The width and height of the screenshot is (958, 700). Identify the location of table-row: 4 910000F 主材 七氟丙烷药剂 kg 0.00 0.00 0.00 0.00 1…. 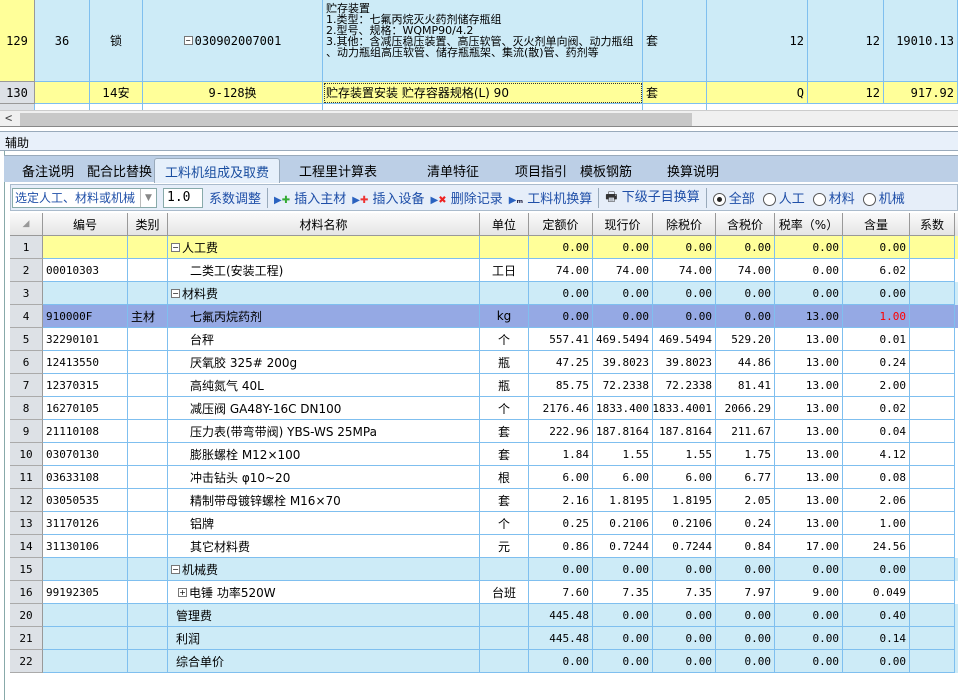
(484, 316).